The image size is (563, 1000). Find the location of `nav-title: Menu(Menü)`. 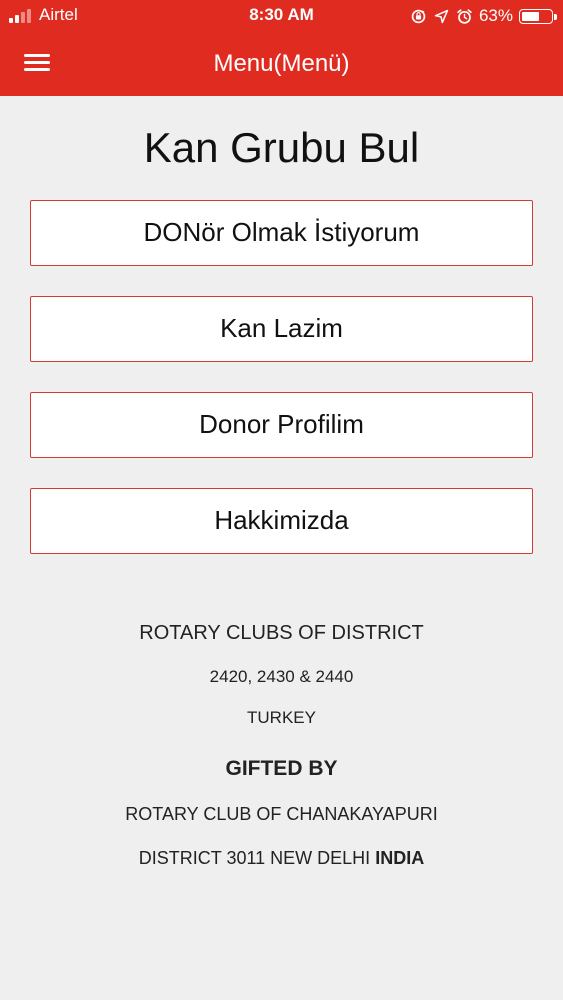

nav-title: Menu(Menü) is located at coordinates (281, 63).